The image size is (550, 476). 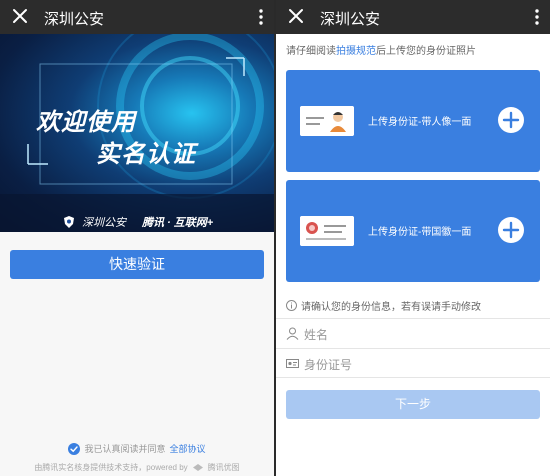 I want to click on banner-heading-line1: 欢迎使用, so click(x=86, y=122).